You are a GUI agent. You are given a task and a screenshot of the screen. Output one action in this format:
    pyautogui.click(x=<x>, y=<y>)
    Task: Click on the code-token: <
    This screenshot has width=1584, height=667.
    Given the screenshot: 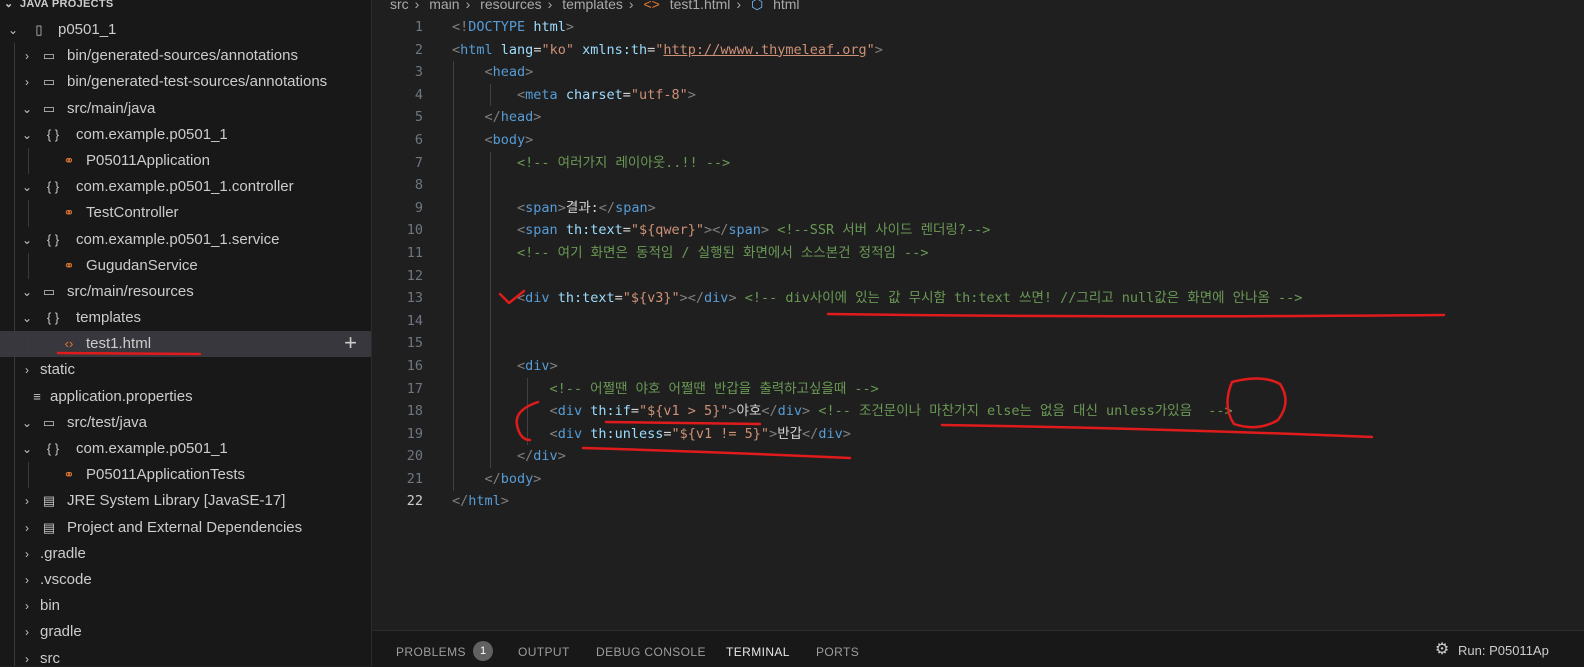 What is the action you would take?
    pyautogui.click(x=488, y=139)
    